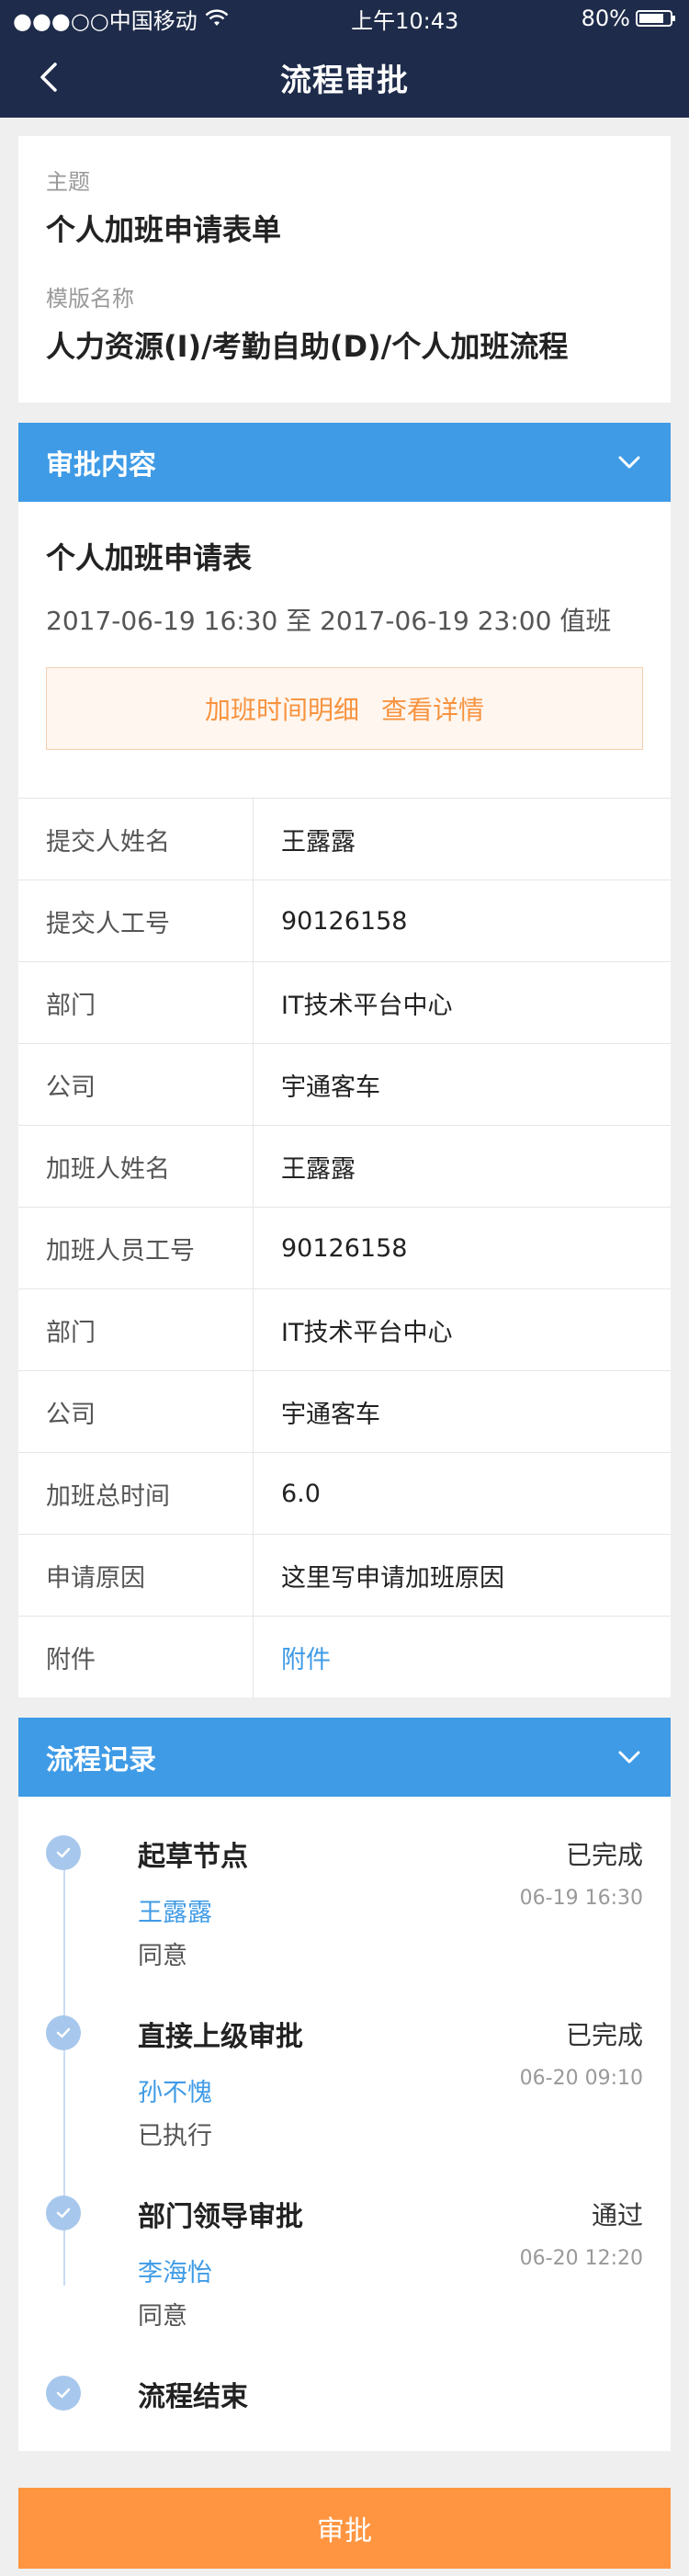  What do you see at coordinates (617, 2215) in the screenshot?
I see `step-status: 通过` at bounding box center [617, 2215].